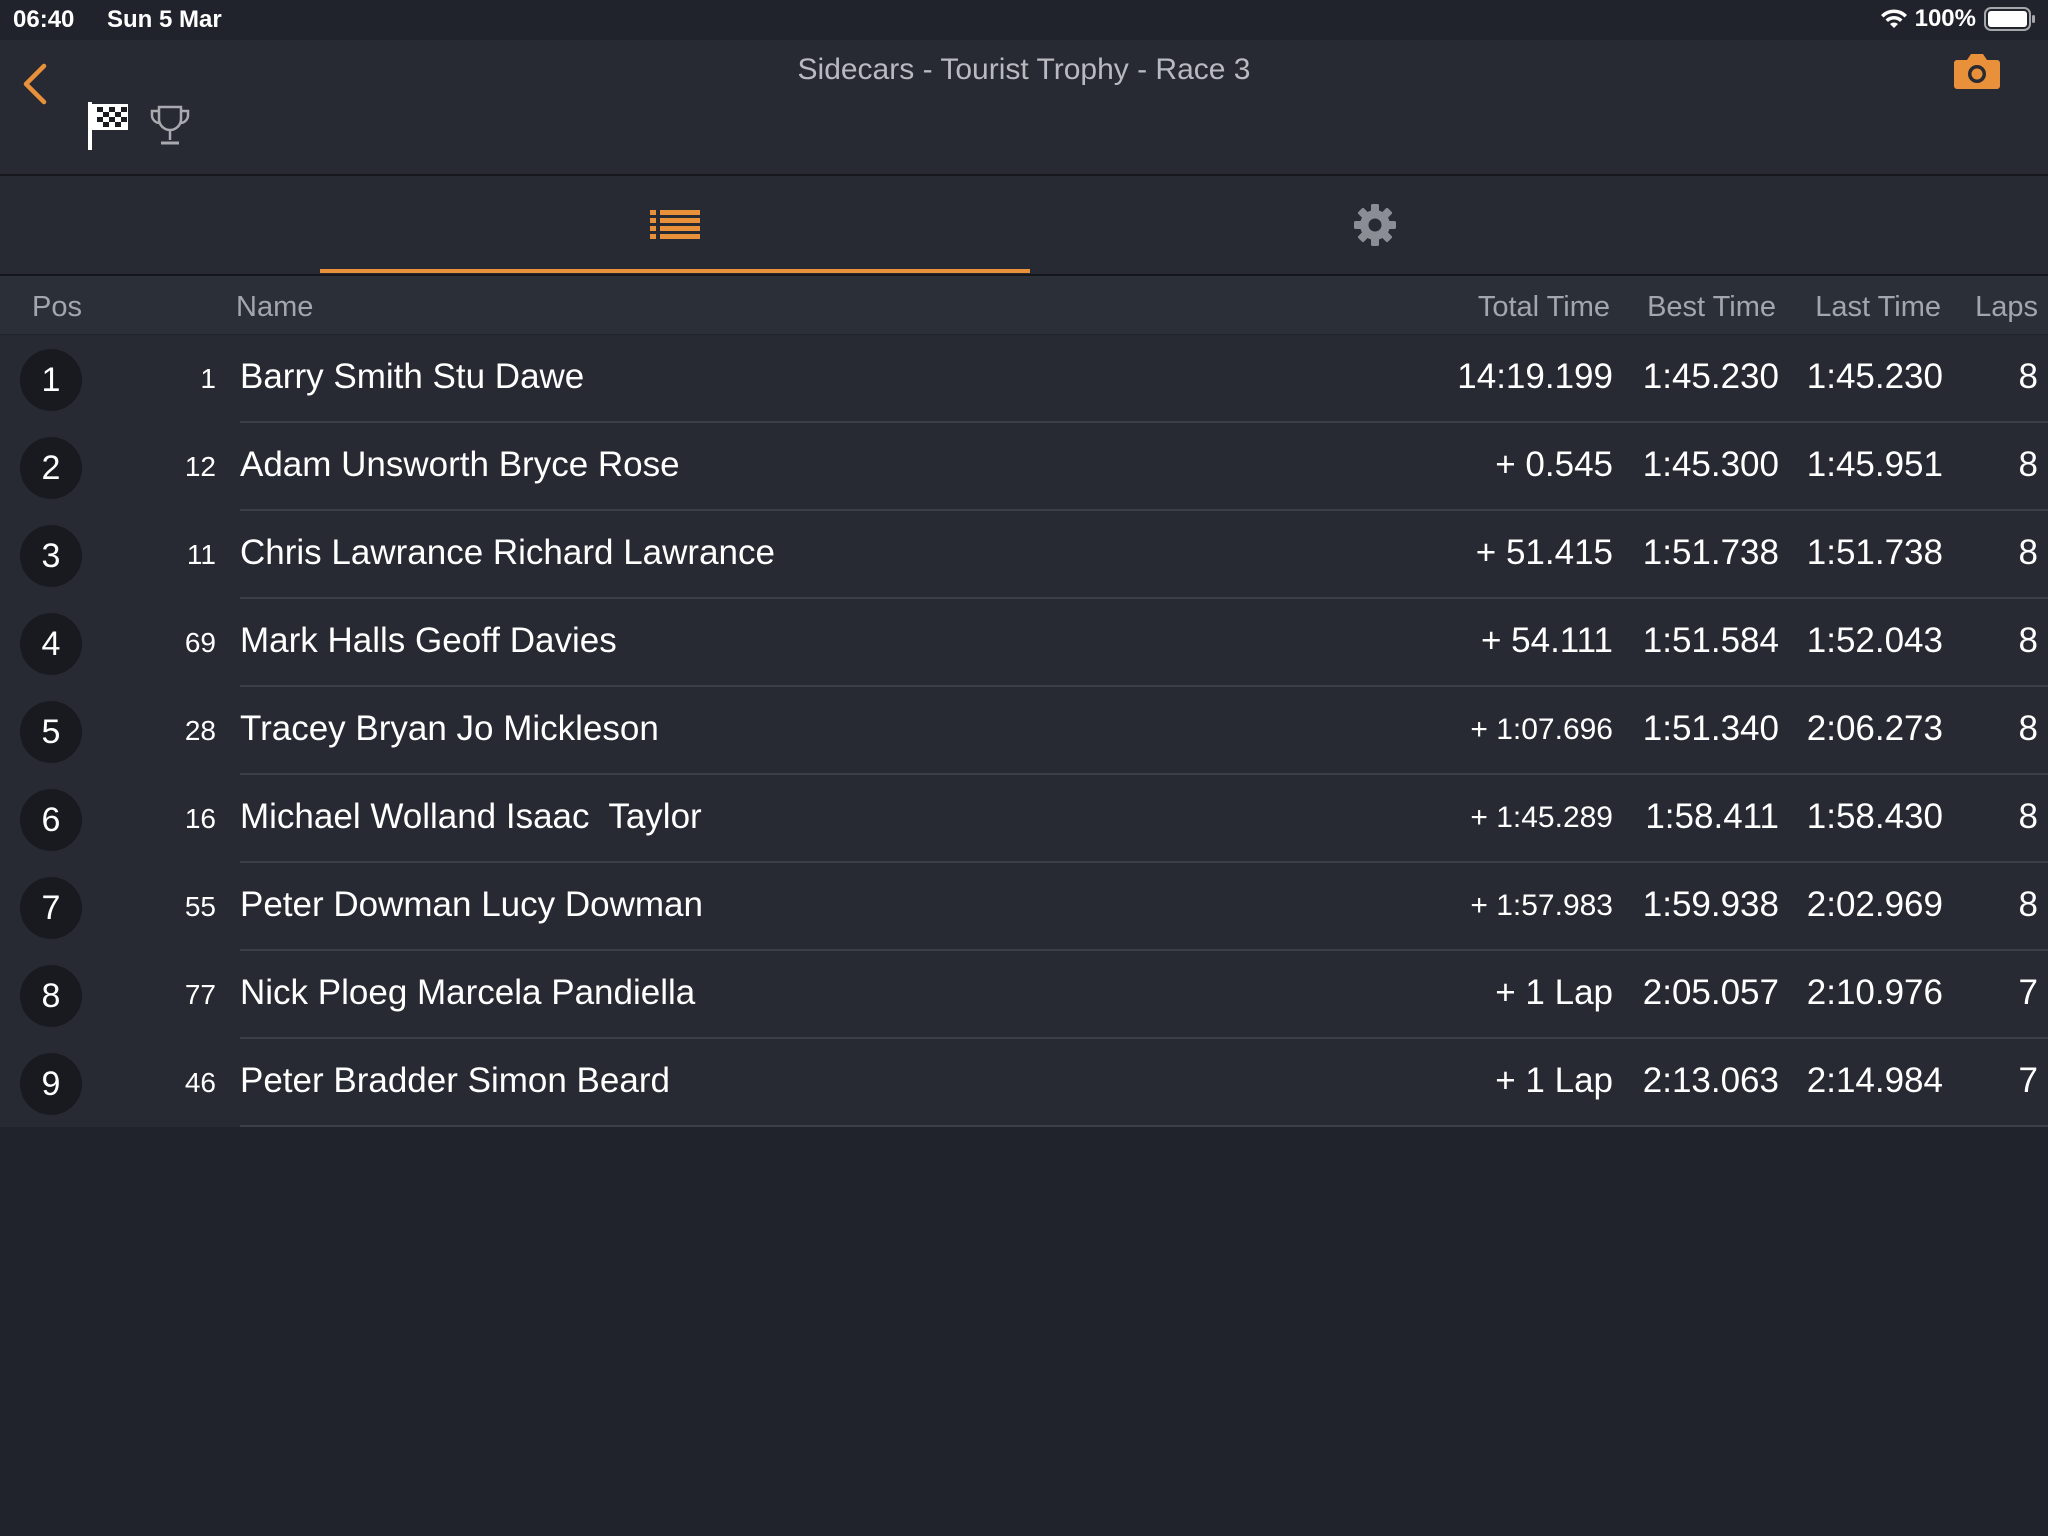 This screenshot has height=1536, width=2048. I want to click on best-time: 1:45.300, so click(1710, 464).